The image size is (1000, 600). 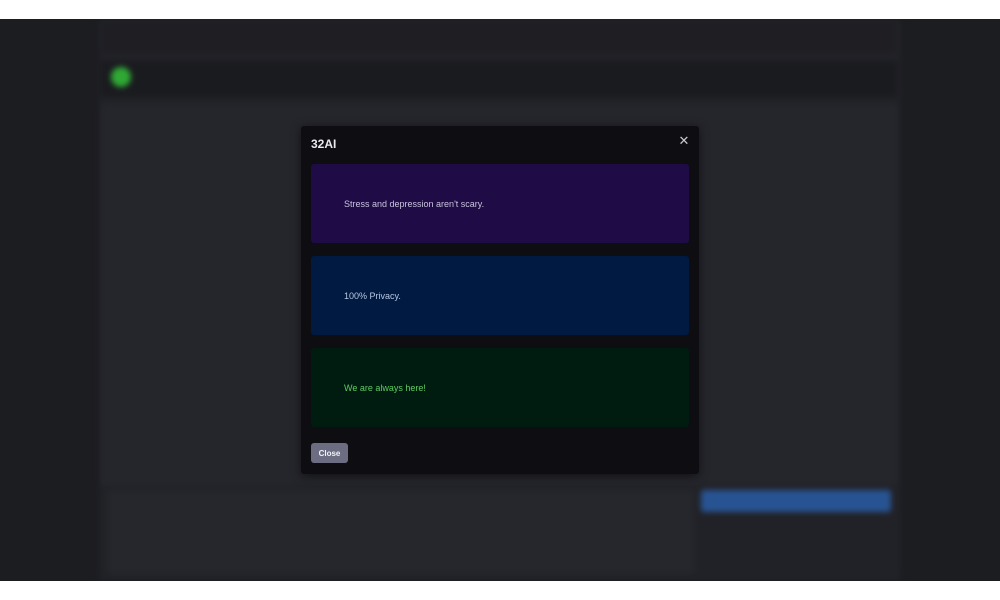 I want to click on close-button: Close, so click(x=329, y=453).